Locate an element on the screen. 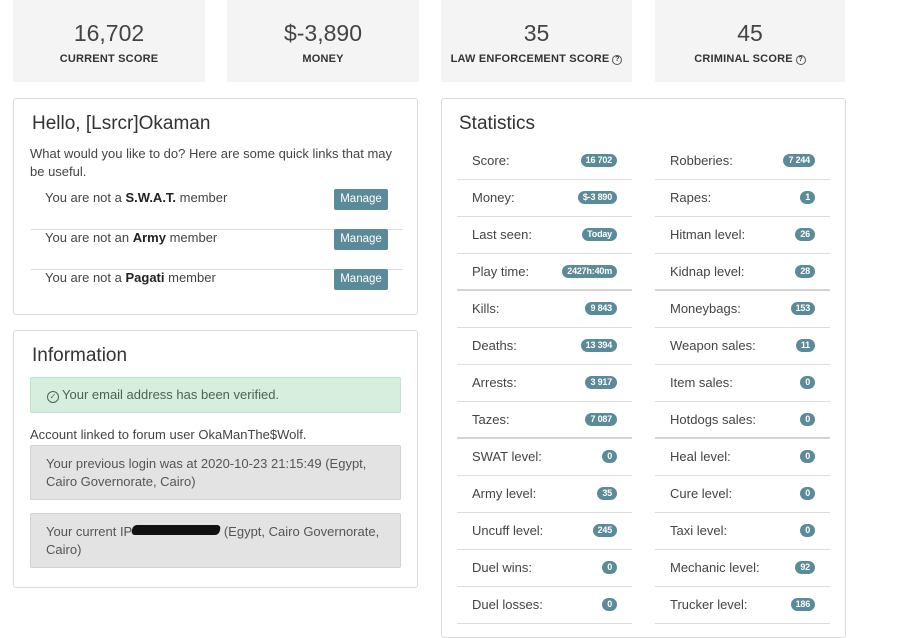 The height and width of the screenshot is (638, 911). stat-row-badge: 26 is located at coordinates (805, 234).